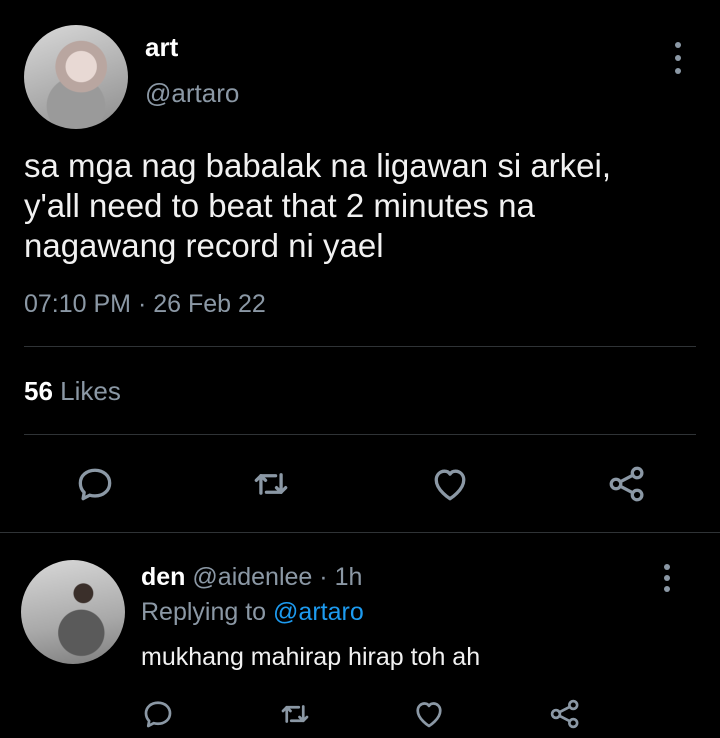  I want to click on reply-text: mukhang mahirap hirap toh ah, so click(311, 657).